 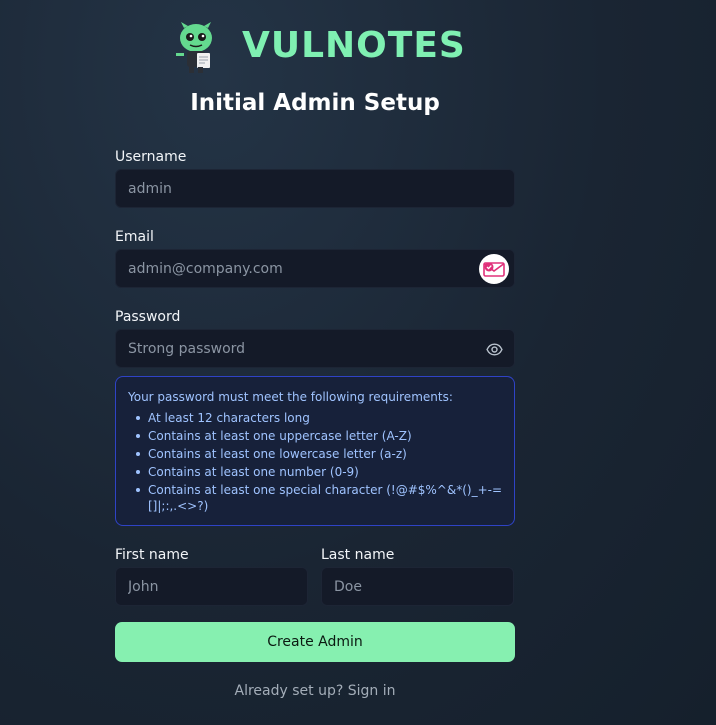 I want to click on signin-footer: Already set up? Sign in, so click(x=315, y=691).